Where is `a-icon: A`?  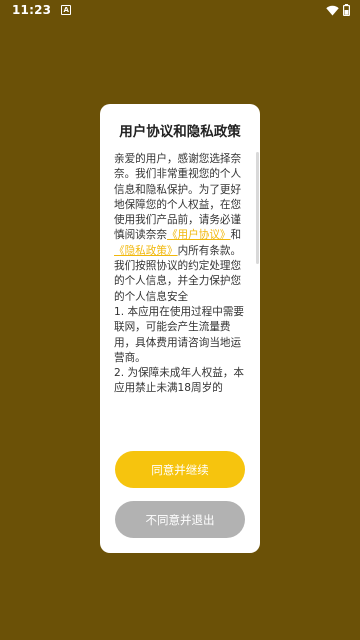
a-icon: A is located at coordinates (66, 10).